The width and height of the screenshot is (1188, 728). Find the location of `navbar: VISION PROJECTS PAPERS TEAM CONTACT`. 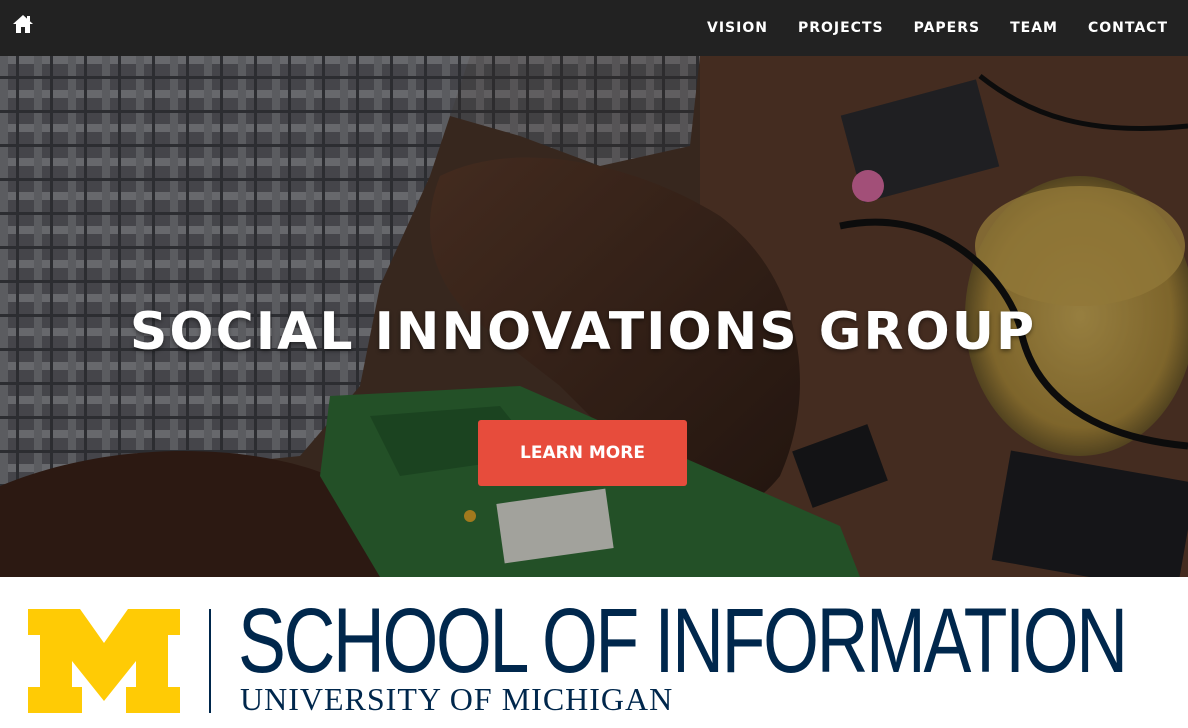

navbar: VISION PROJECTS PAPERS TEAM CONTACT is located at coordinates (594, 28).